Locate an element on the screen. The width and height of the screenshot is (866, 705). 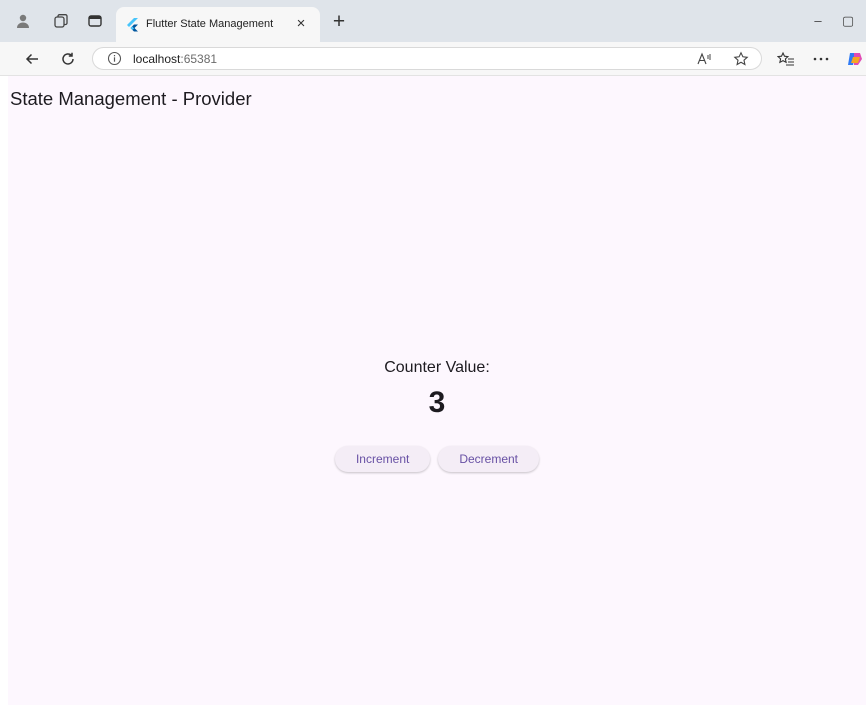
minimize-button: – is located at coordinates (818, 21).